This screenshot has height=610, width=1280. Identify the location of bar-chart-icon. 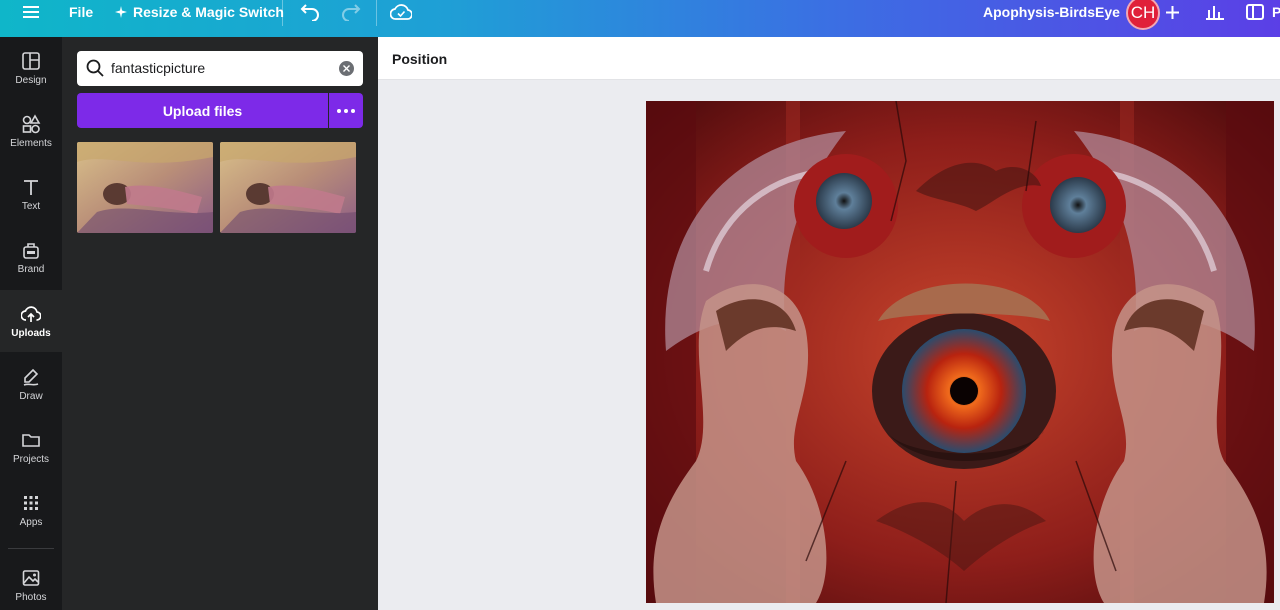
(1215, 13).